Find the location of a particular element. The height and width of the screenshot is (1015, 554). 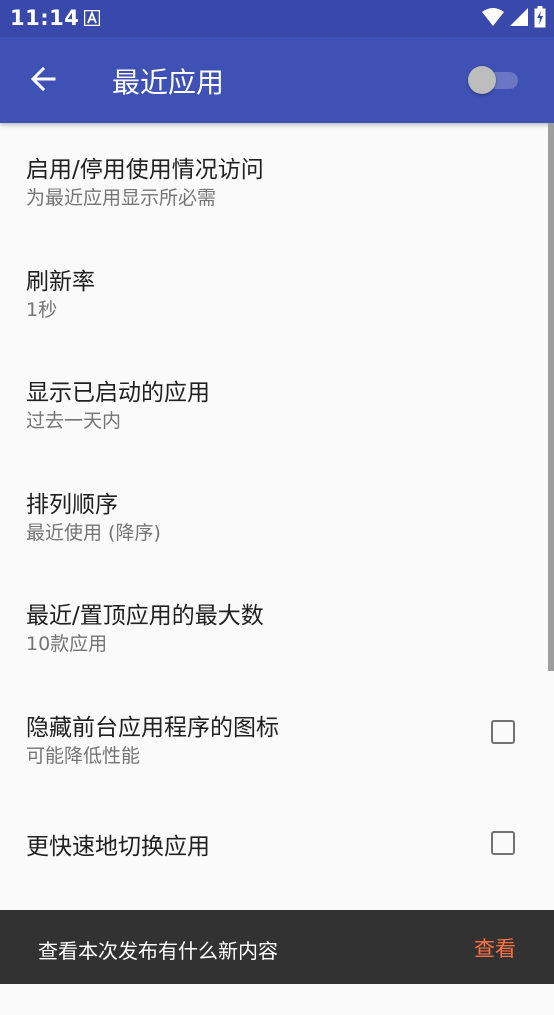

setting-subtitle: 过去一天内 is located at coordinates (73, 419).